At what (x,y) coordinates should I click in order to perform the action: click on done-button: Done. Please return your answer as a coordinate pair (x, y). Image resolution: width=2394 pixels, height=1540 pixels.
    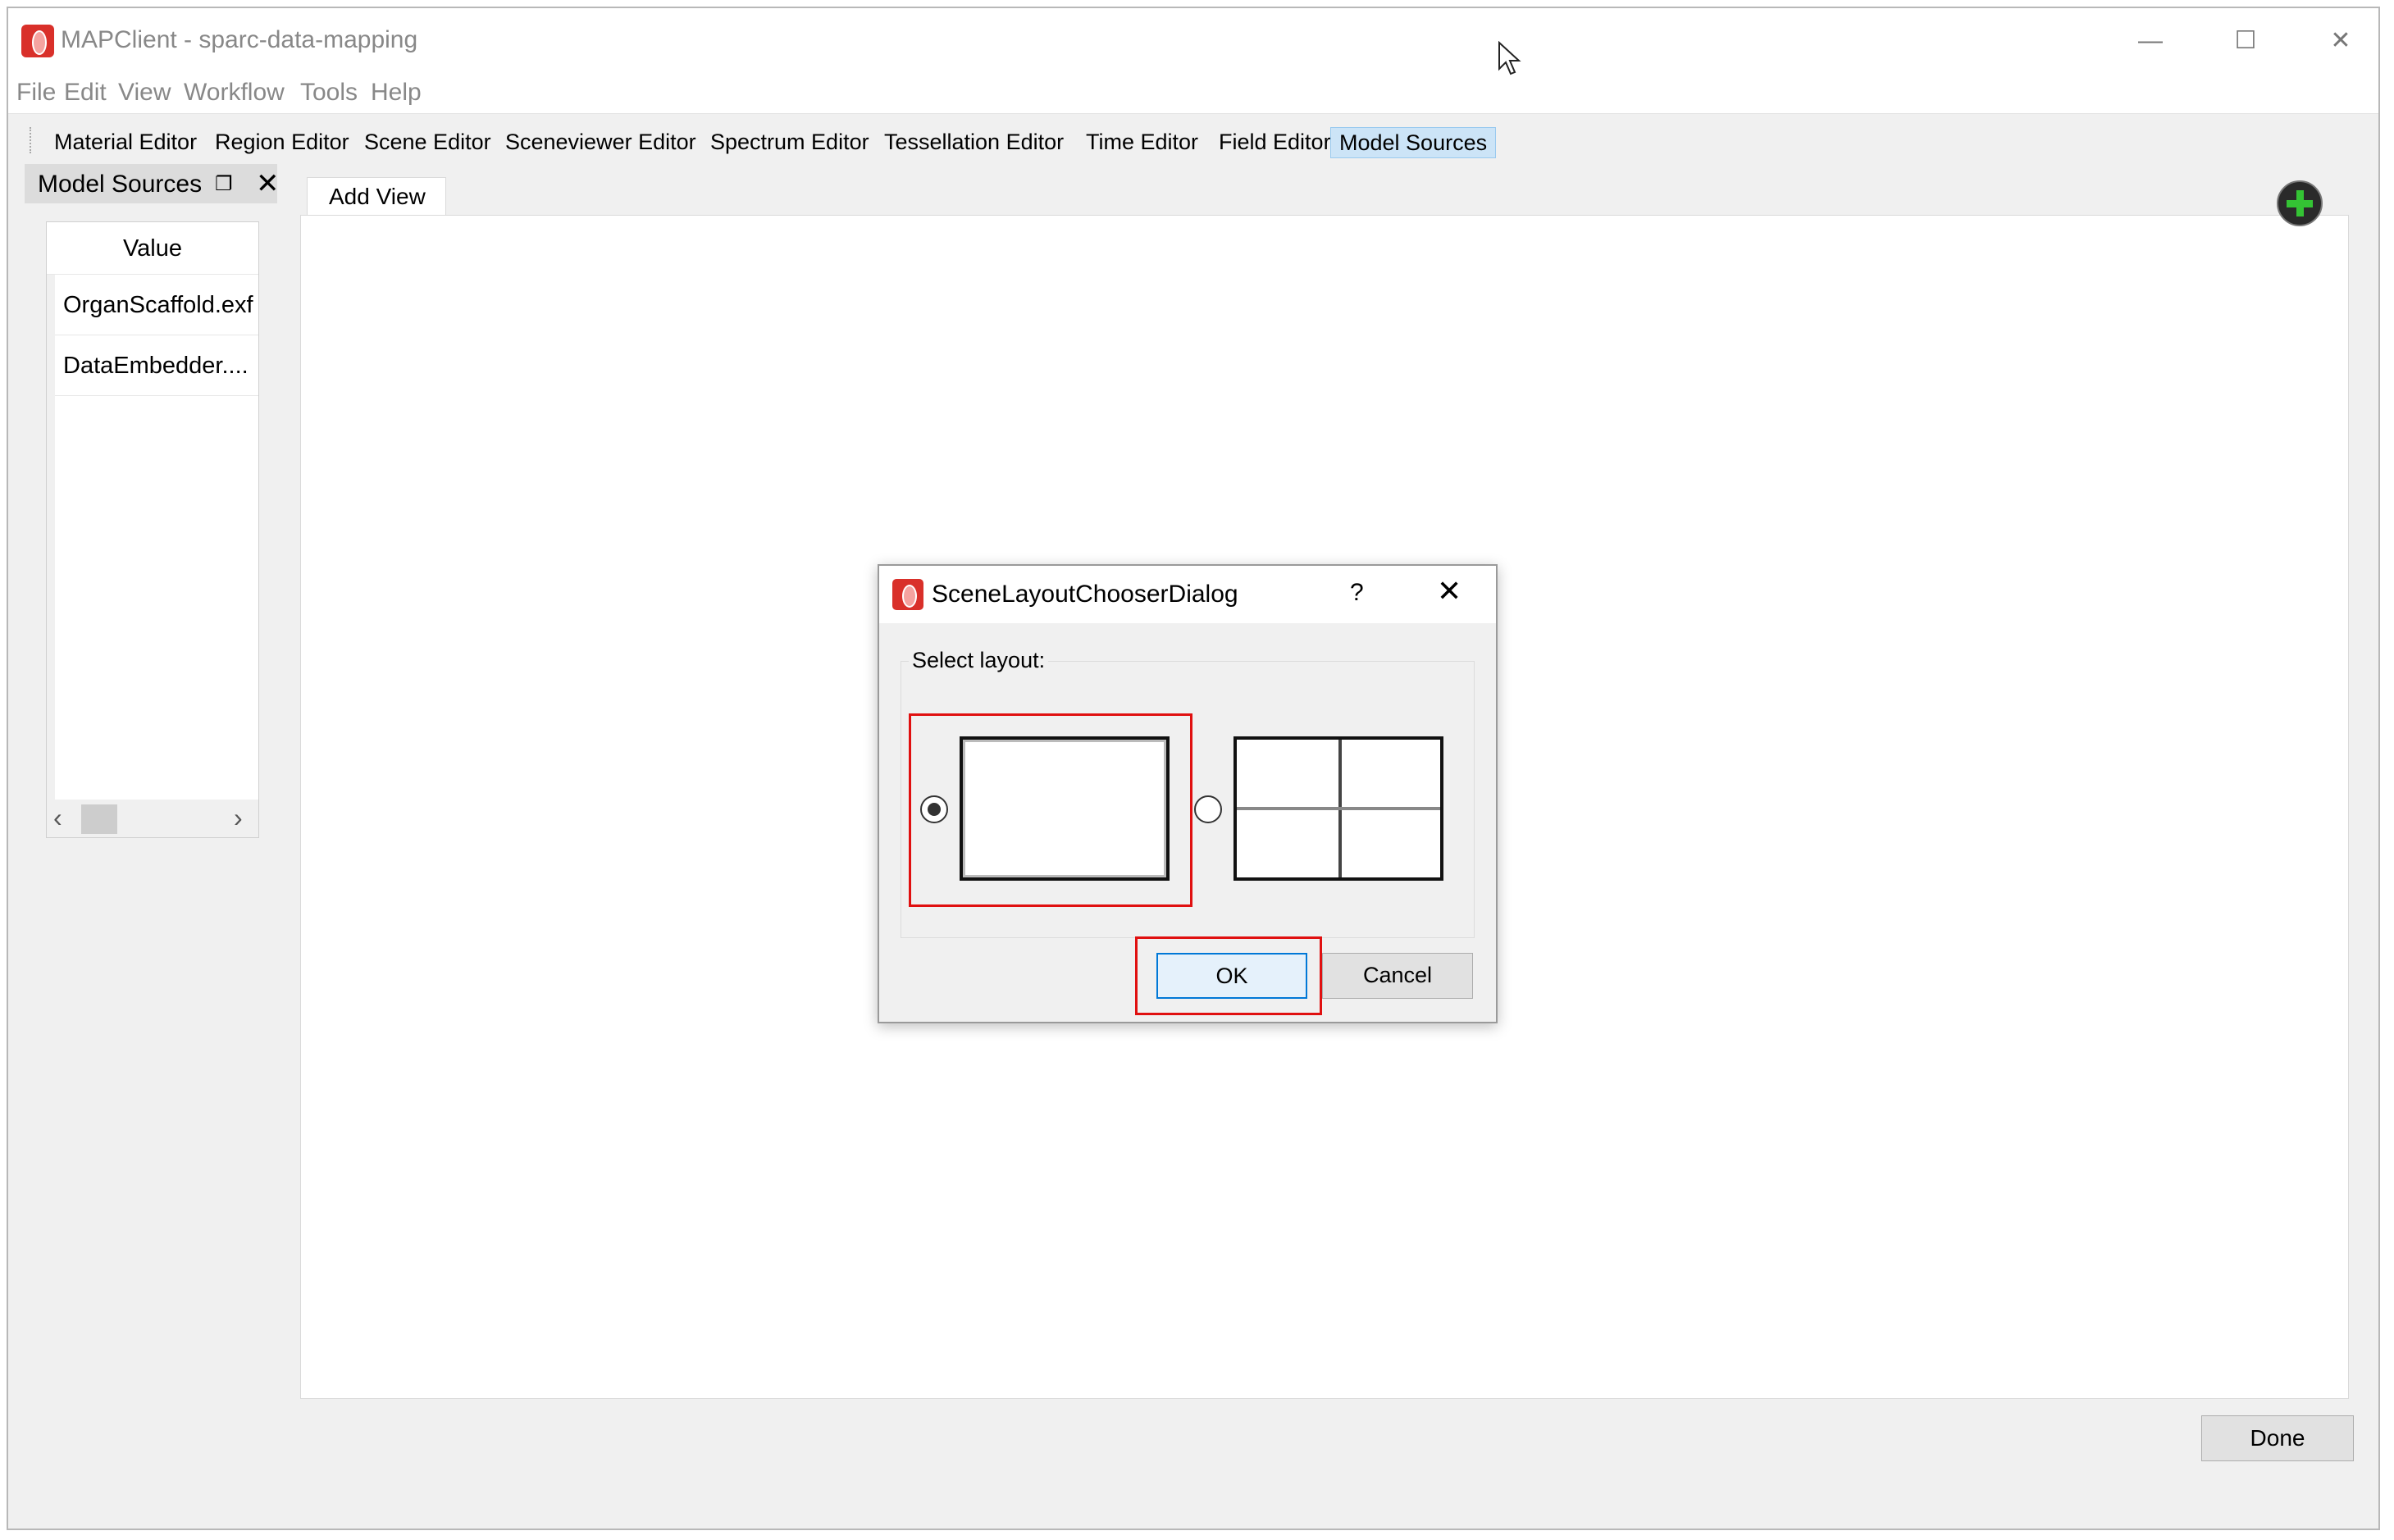
    Looking at the image, I should click on (2277, 1438).